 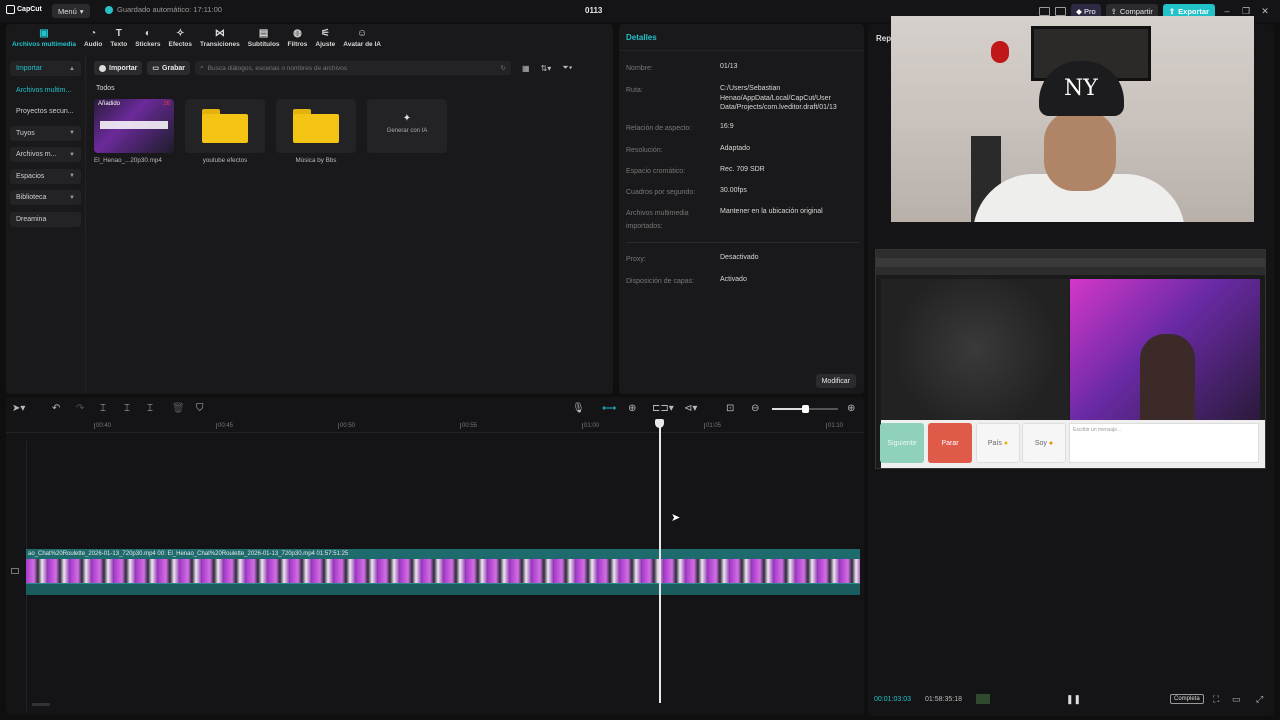 I want to click on sidebar-item-5: Espacios ▼, so click(x=45, y=176).